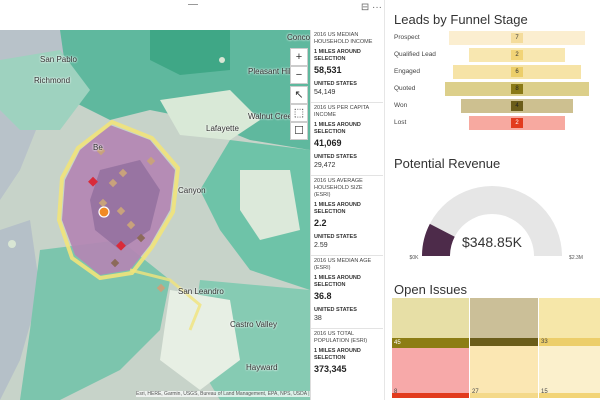  What do you see at coordinates (517, 72) in the screenshot?
I see `funnel-value: 6` at bounding box center [517, 72].